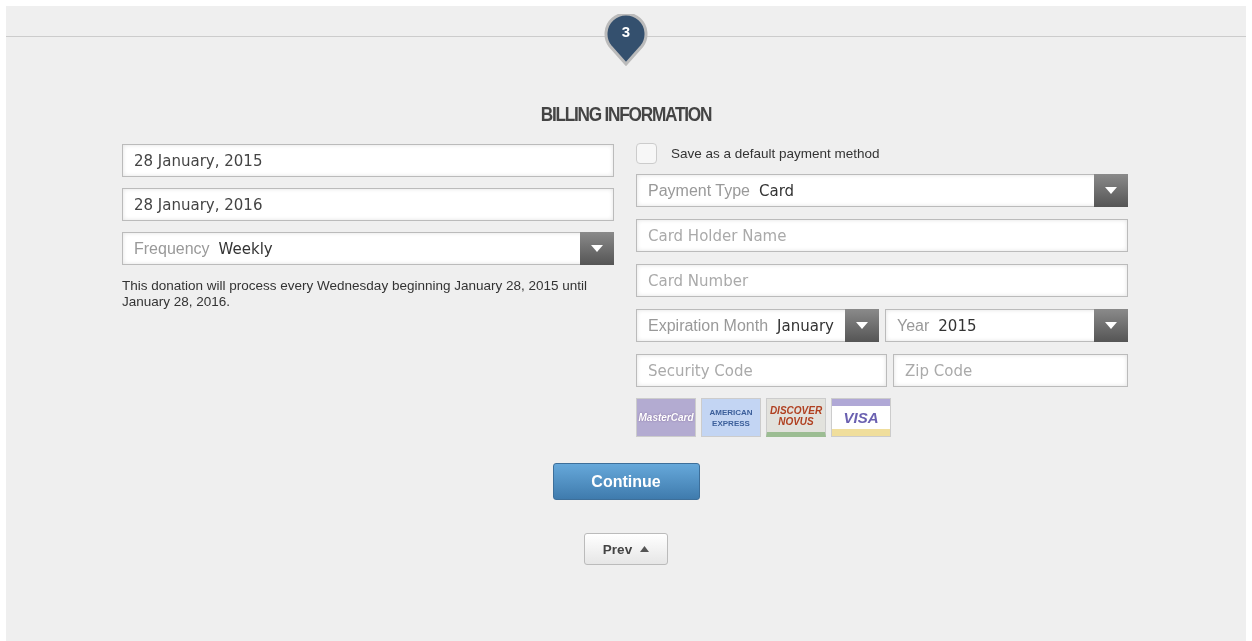 Image resolution: width=1252 pixels, height=641 pixels. What do you see at coordinates (1006, 325) in the screenshot?
I see `select-field: Year 2015` at bounding box center [1006, 325].